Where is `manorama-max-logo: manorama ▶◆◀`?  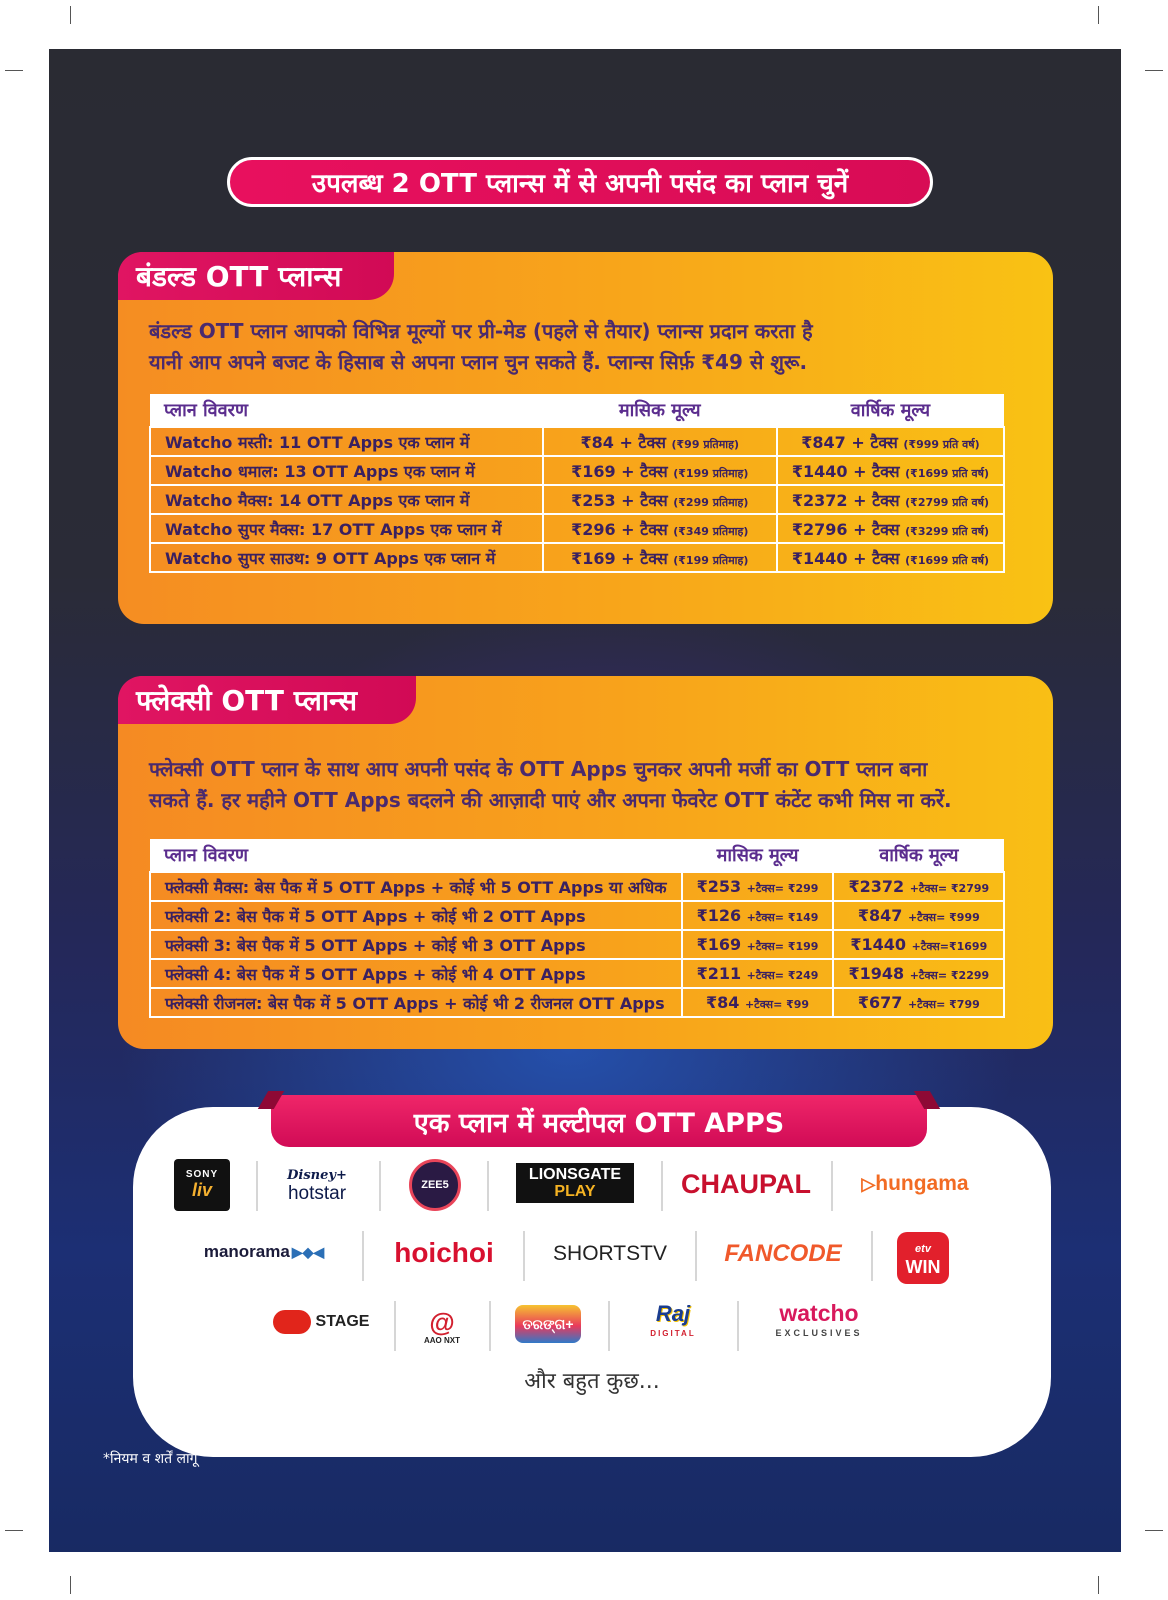
manorama-max-logo: manorama ▶◆◀ is located at coordinates (264, 1251).